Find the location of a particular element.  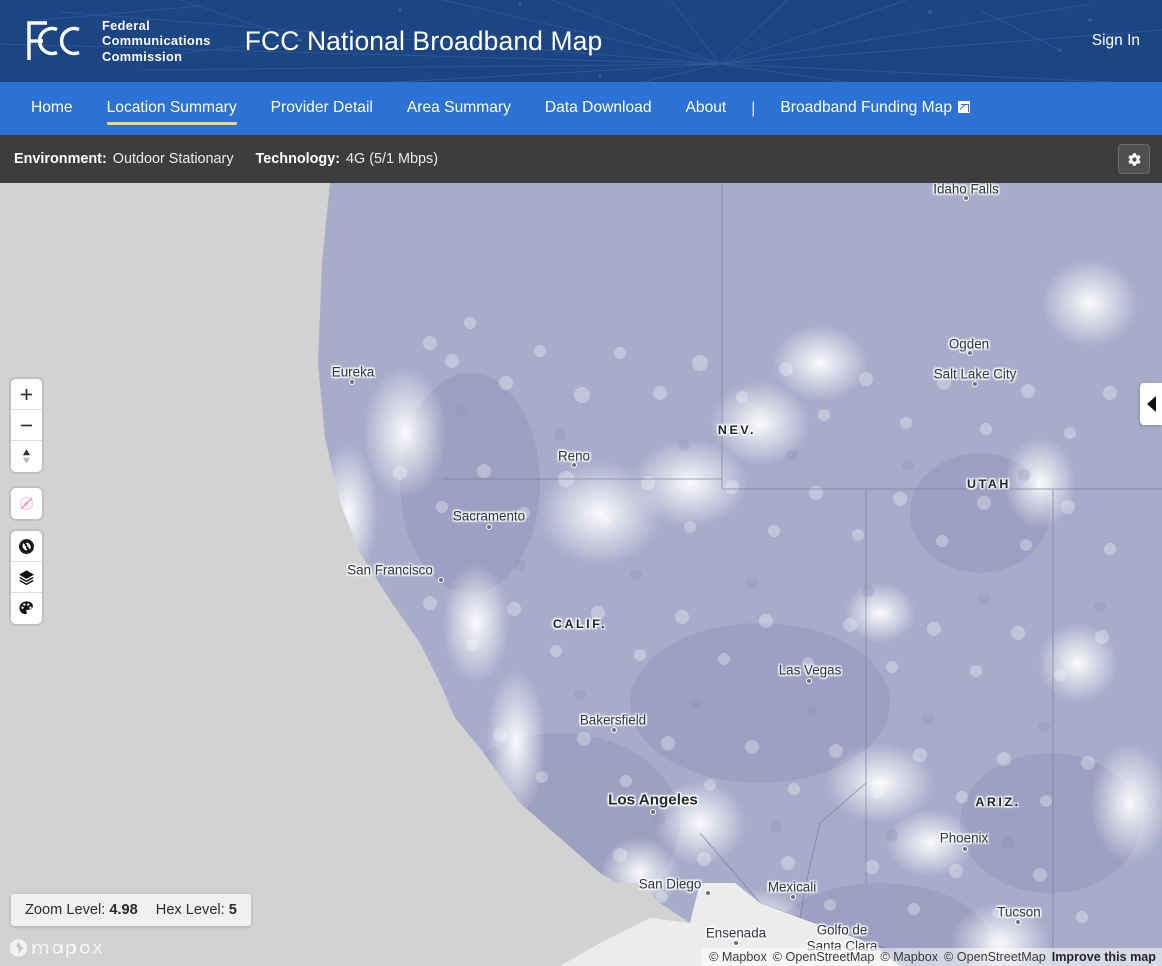

technology-label: Technology: is located at coordinates (298, 159).